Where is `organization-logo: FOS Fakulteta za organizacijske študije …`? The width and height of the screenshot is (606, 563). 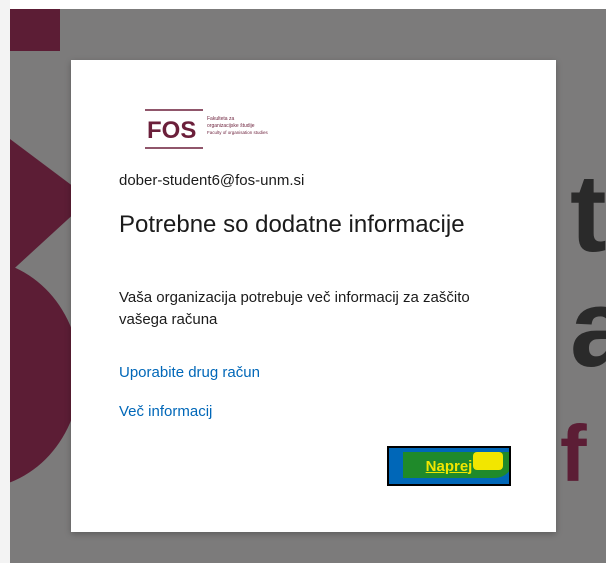
organization-logo: FOS Fakulteta za organizacijske študije … is located at coordinates (207, 129).